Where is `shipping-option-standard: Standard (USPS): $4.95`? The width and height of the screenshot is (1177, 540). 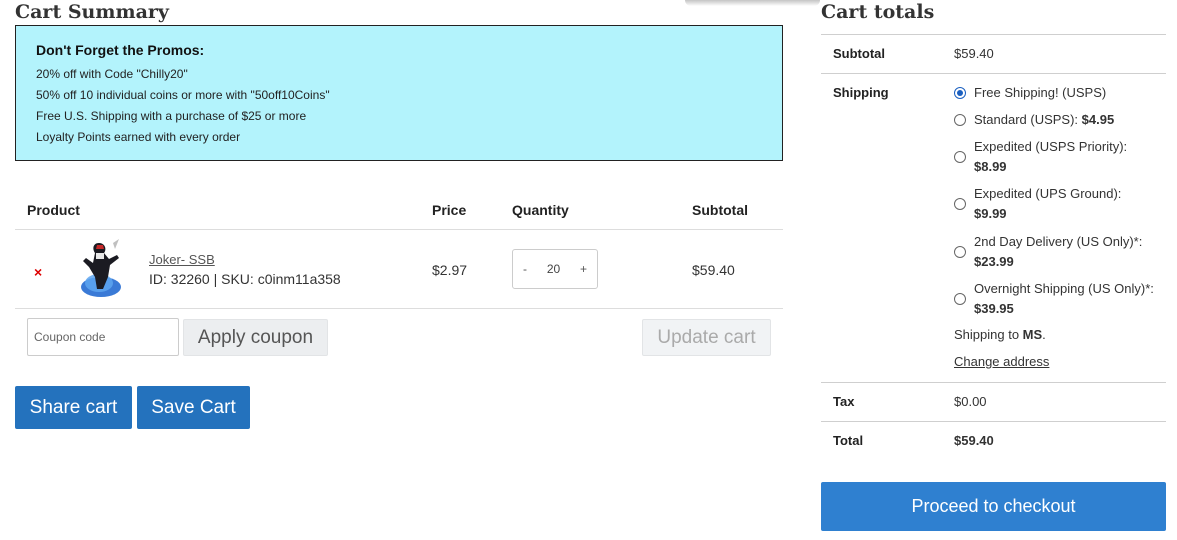
shipping-option-standard: Standard (USPS): $4.95 is located at coordinates (1034, 120).